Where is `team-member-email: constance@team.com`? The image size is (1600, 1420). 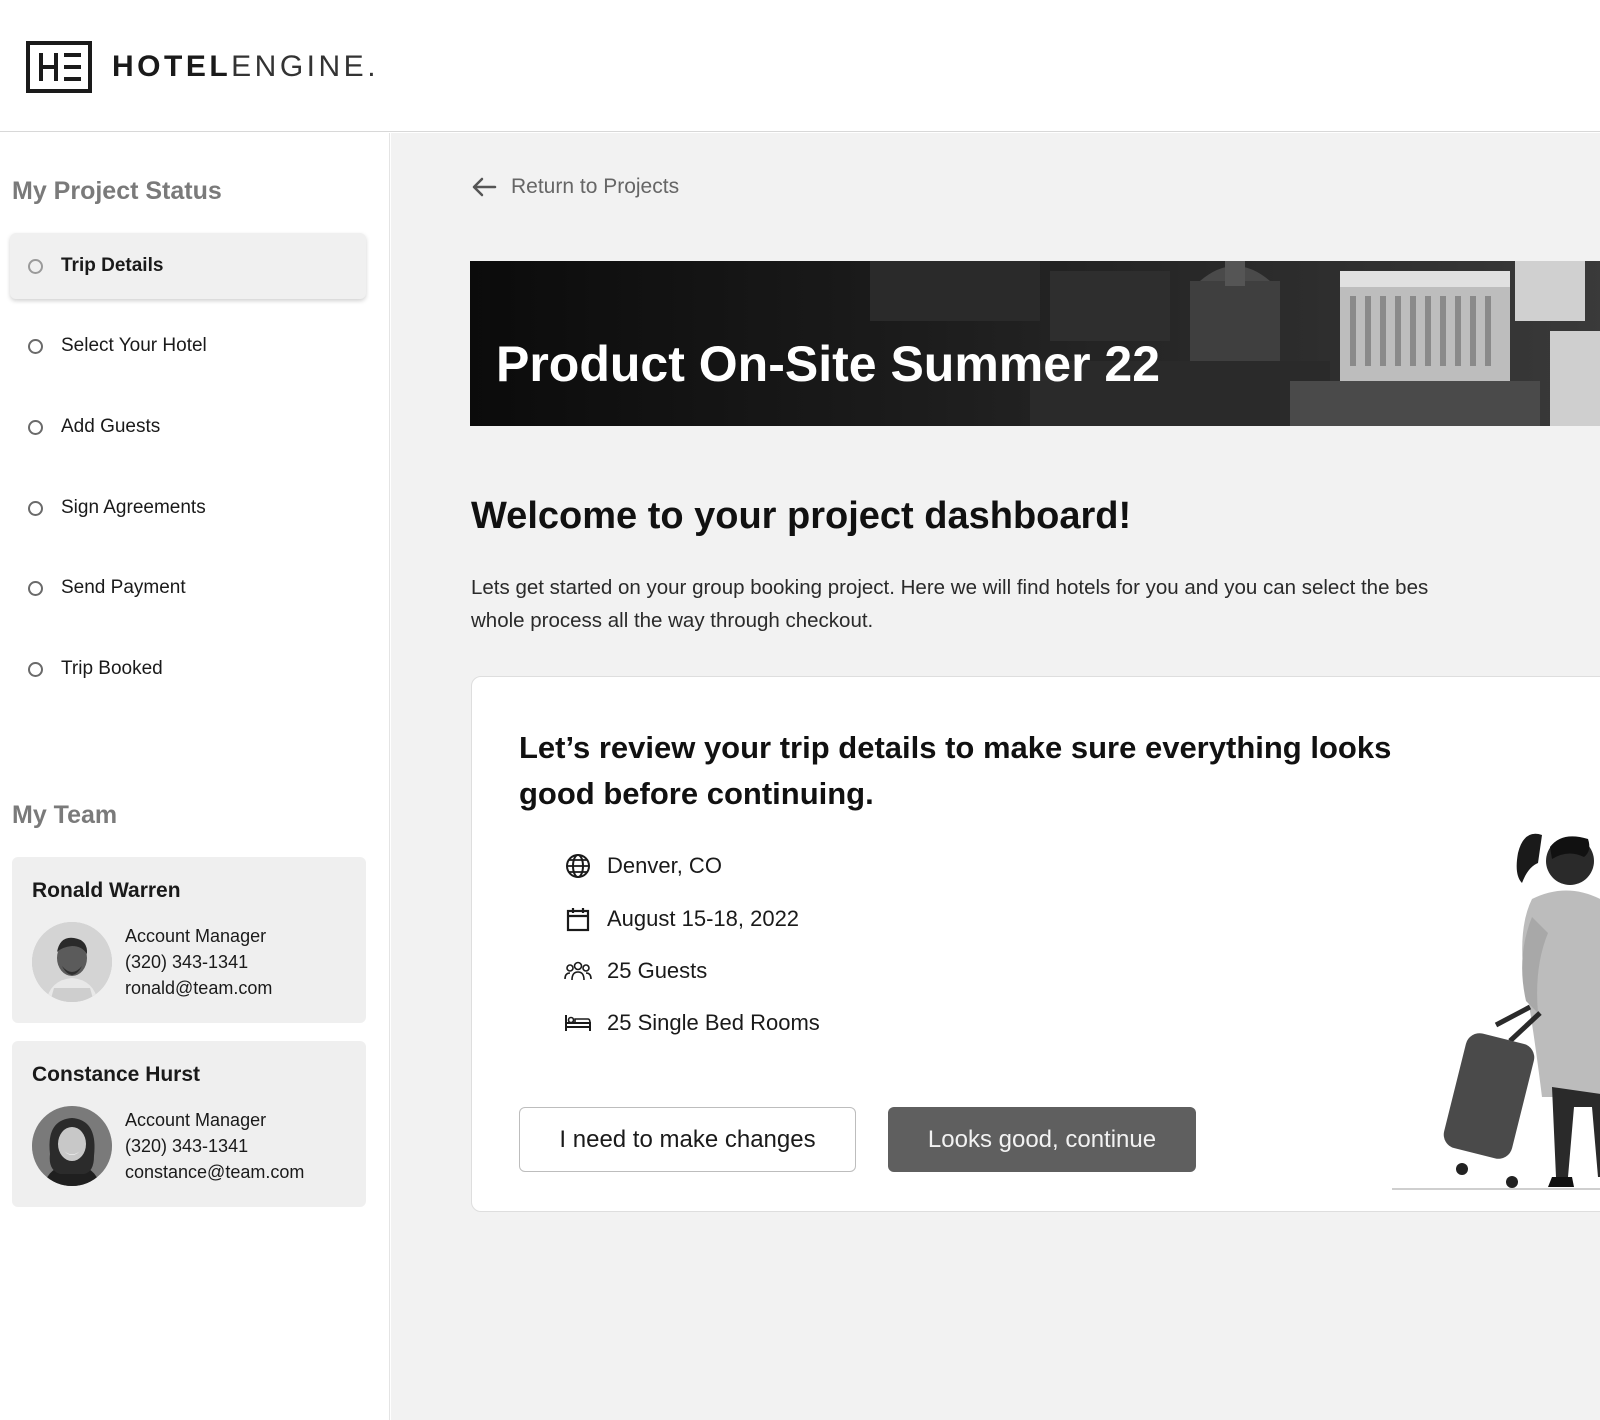
team-member-email: constance@team.com is located at coordinates (214, 1172).